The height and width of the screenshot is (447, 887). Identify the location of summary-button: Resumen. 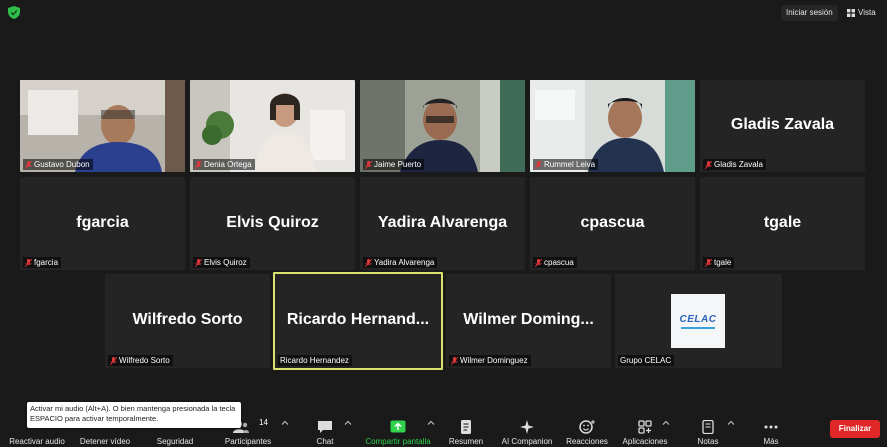
(466, 429).